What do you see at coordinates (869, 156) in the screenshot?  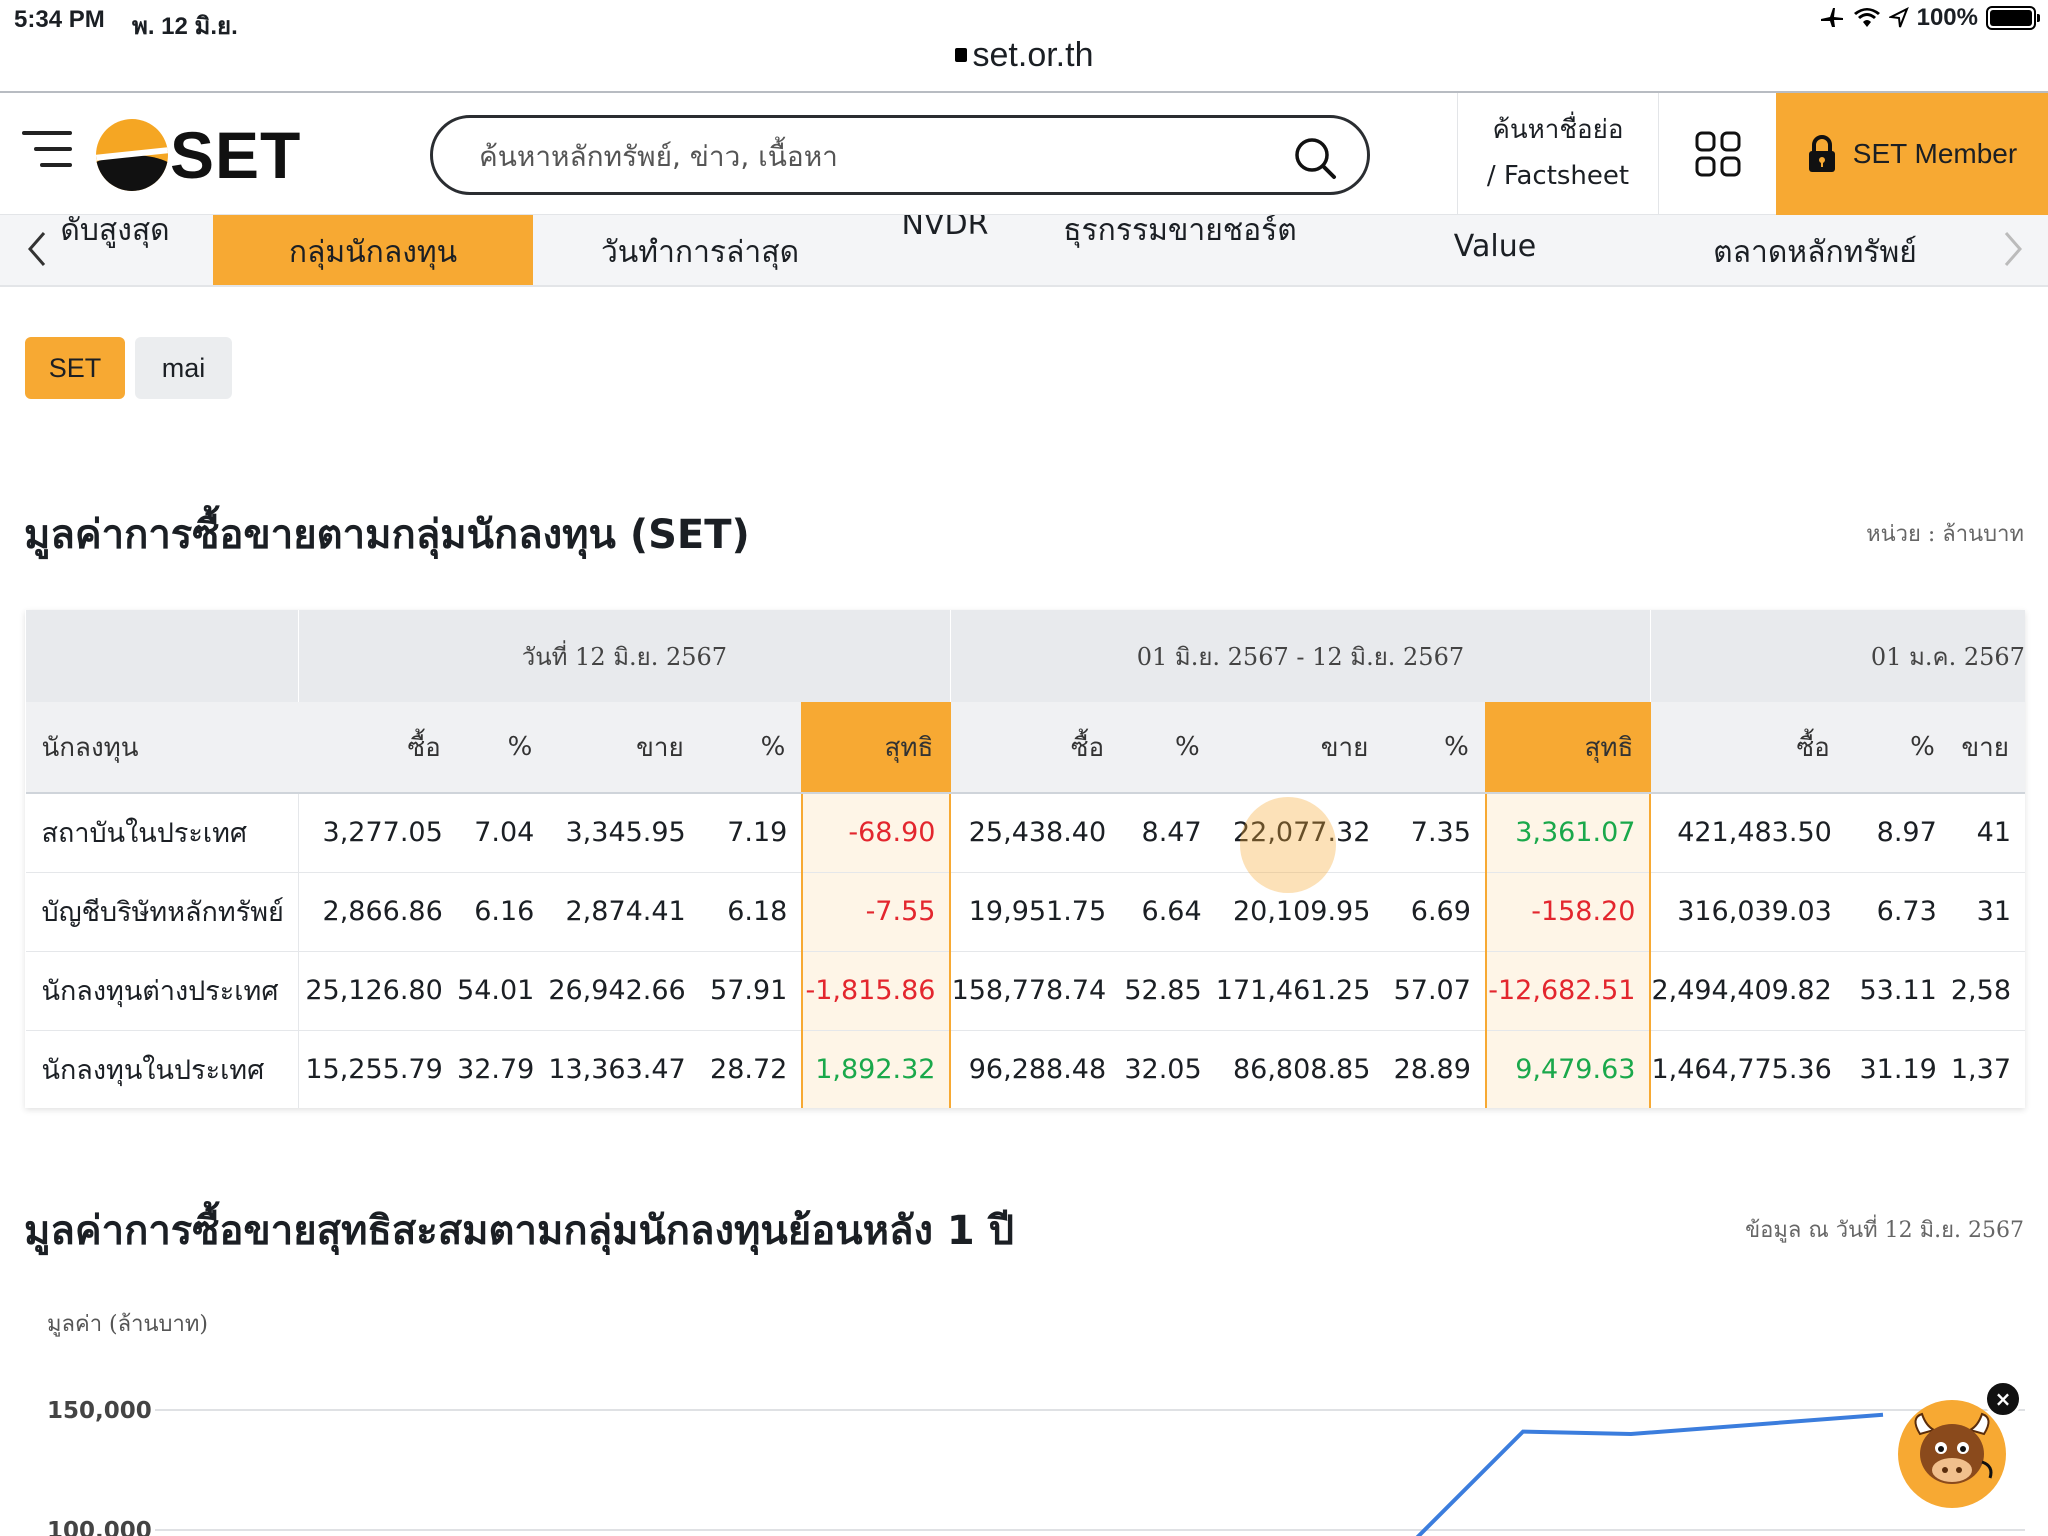 I see `search-input` at bounding box center [869, 156].